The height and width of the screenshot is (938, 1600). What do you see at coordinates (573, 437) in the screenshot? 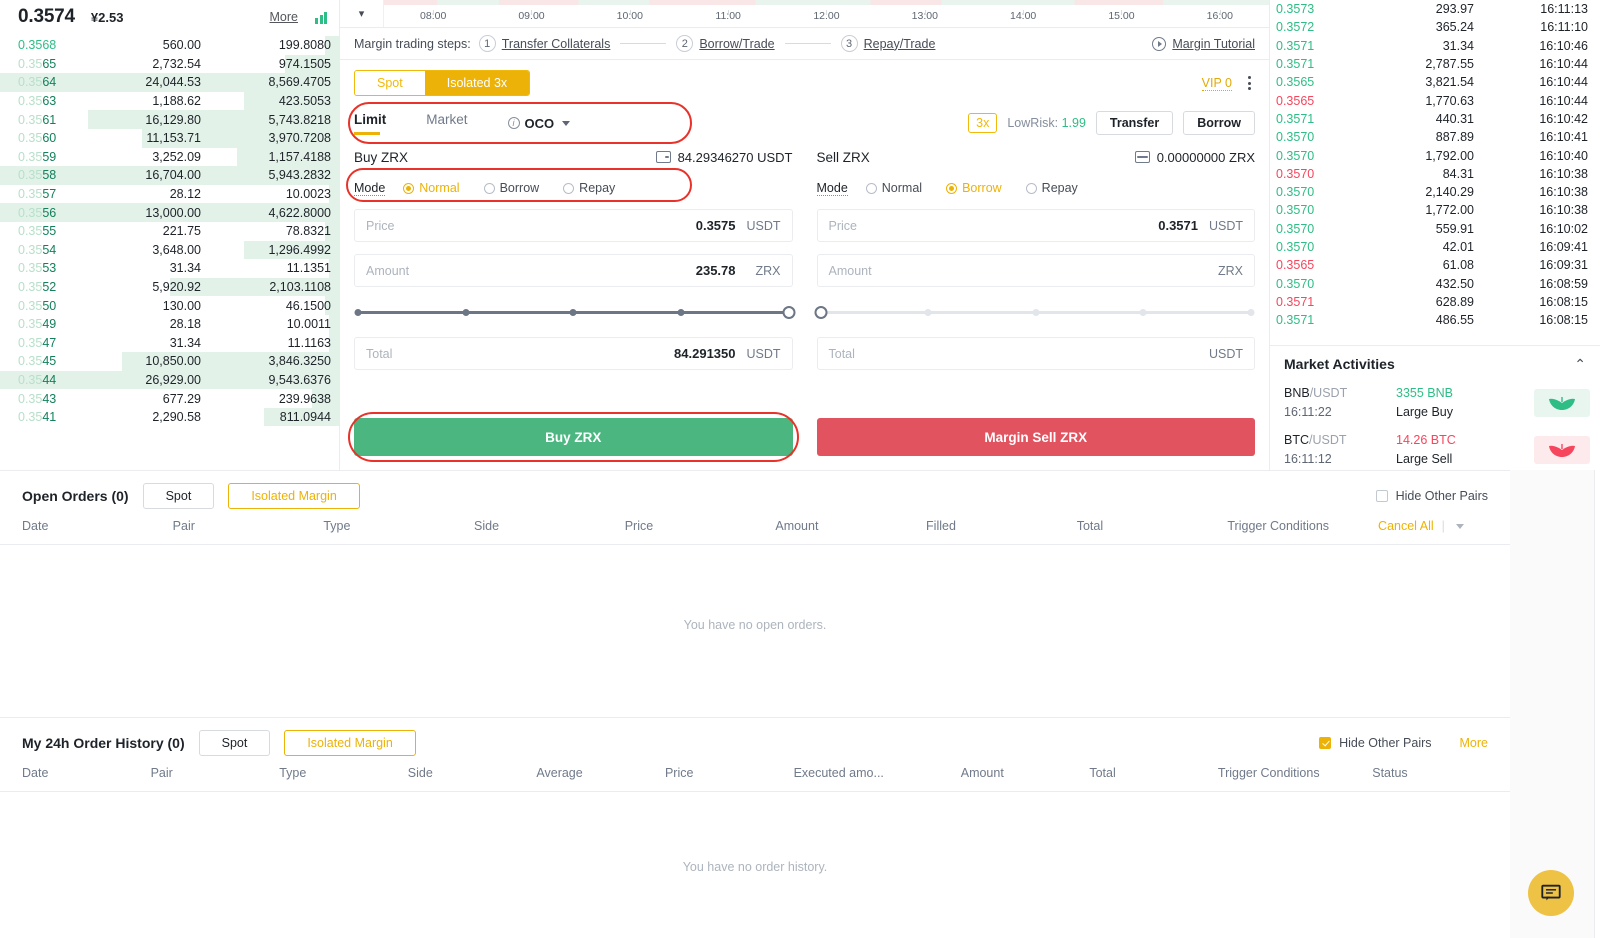
I see `buy-submit-button: Buy ZRX` at bounding box center [573, 437].